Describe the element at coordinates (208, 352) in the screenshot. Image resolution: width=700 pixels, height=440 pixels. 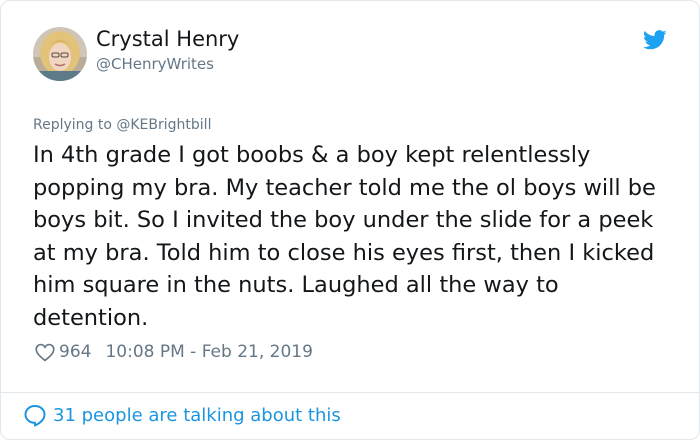
I see `timestamp: 10:08 PM - Feb 21, 2019` at that location.